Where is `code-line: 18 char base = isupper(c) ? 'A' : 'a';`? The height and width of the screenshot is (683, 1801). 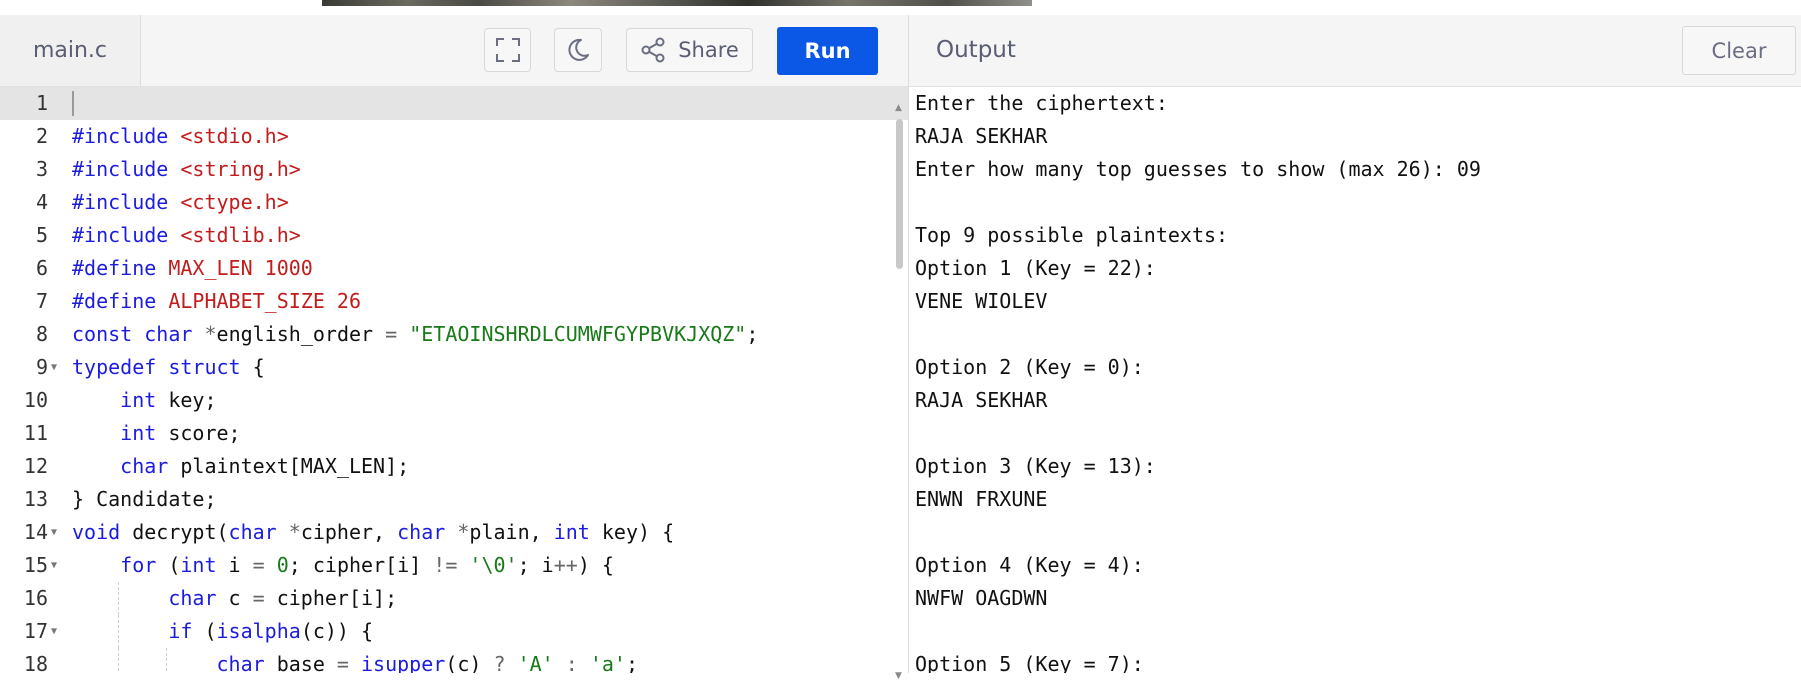 code-line: 18 char base = isupper(c) ? 'A' : 'a'; is located at coordinates (454, 660).